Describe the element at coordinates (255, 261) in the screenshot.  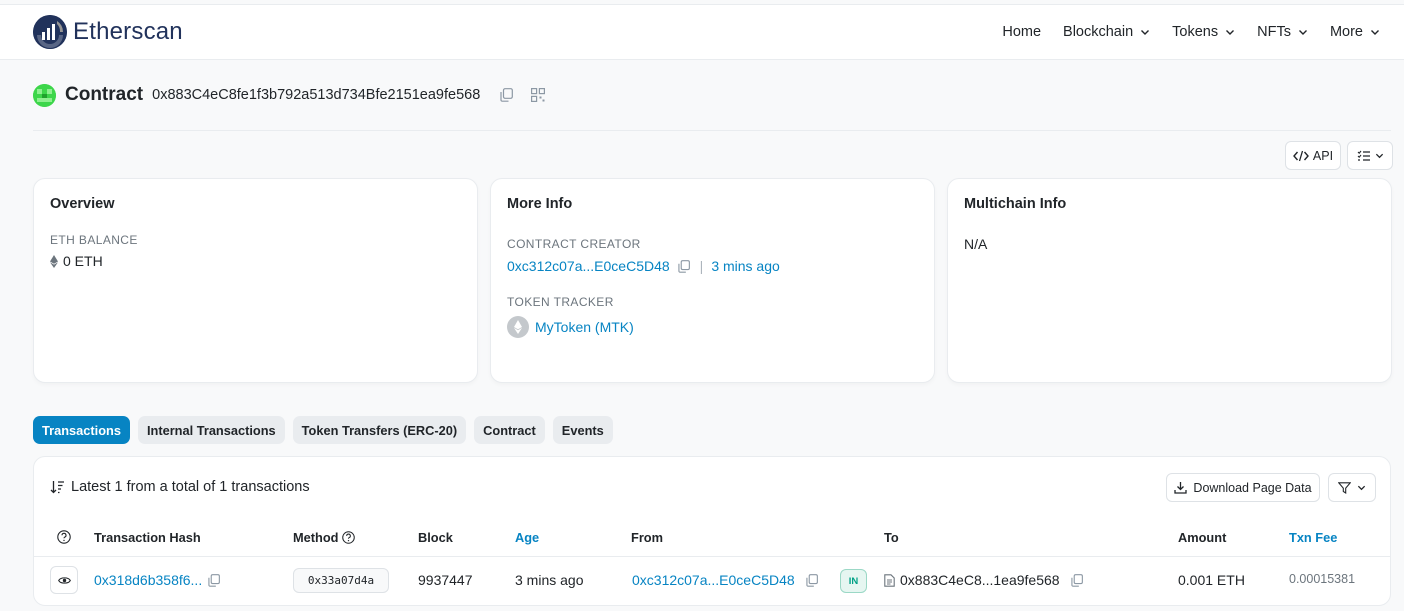
I see `eth-balance: 0 ETH` at that location.